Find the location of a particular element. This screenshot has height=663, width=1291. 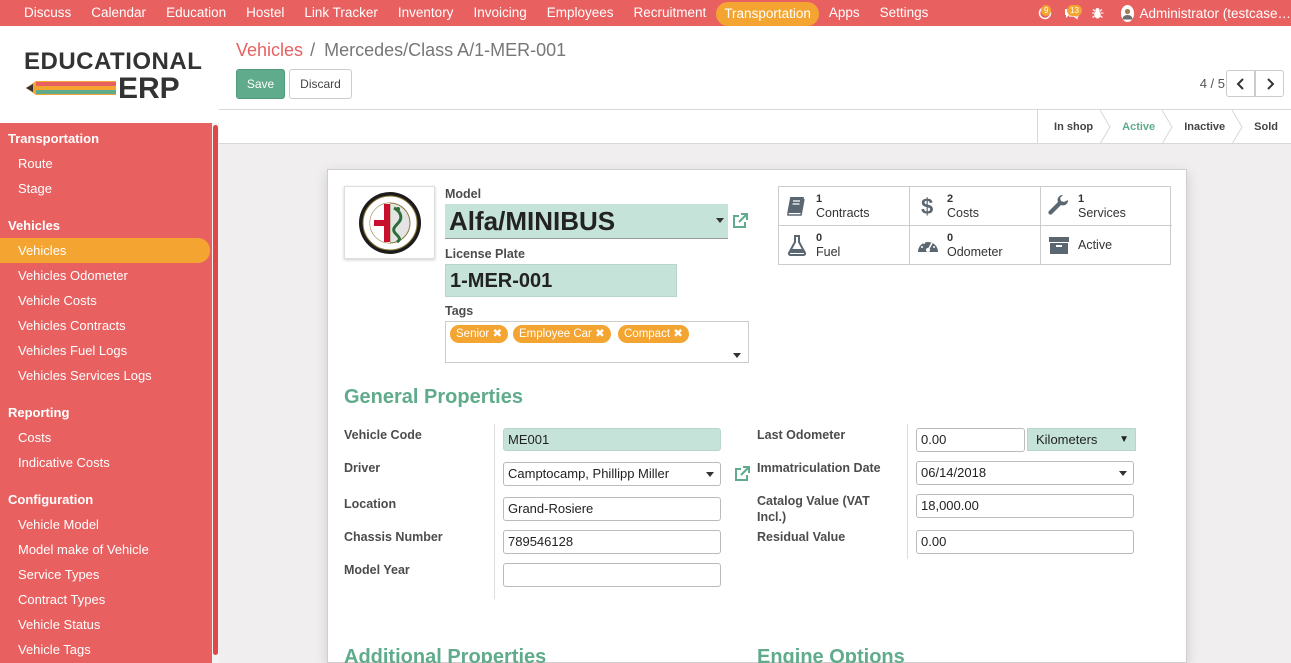

menu-calendar: Calendar is located at coordinates (118, 13).